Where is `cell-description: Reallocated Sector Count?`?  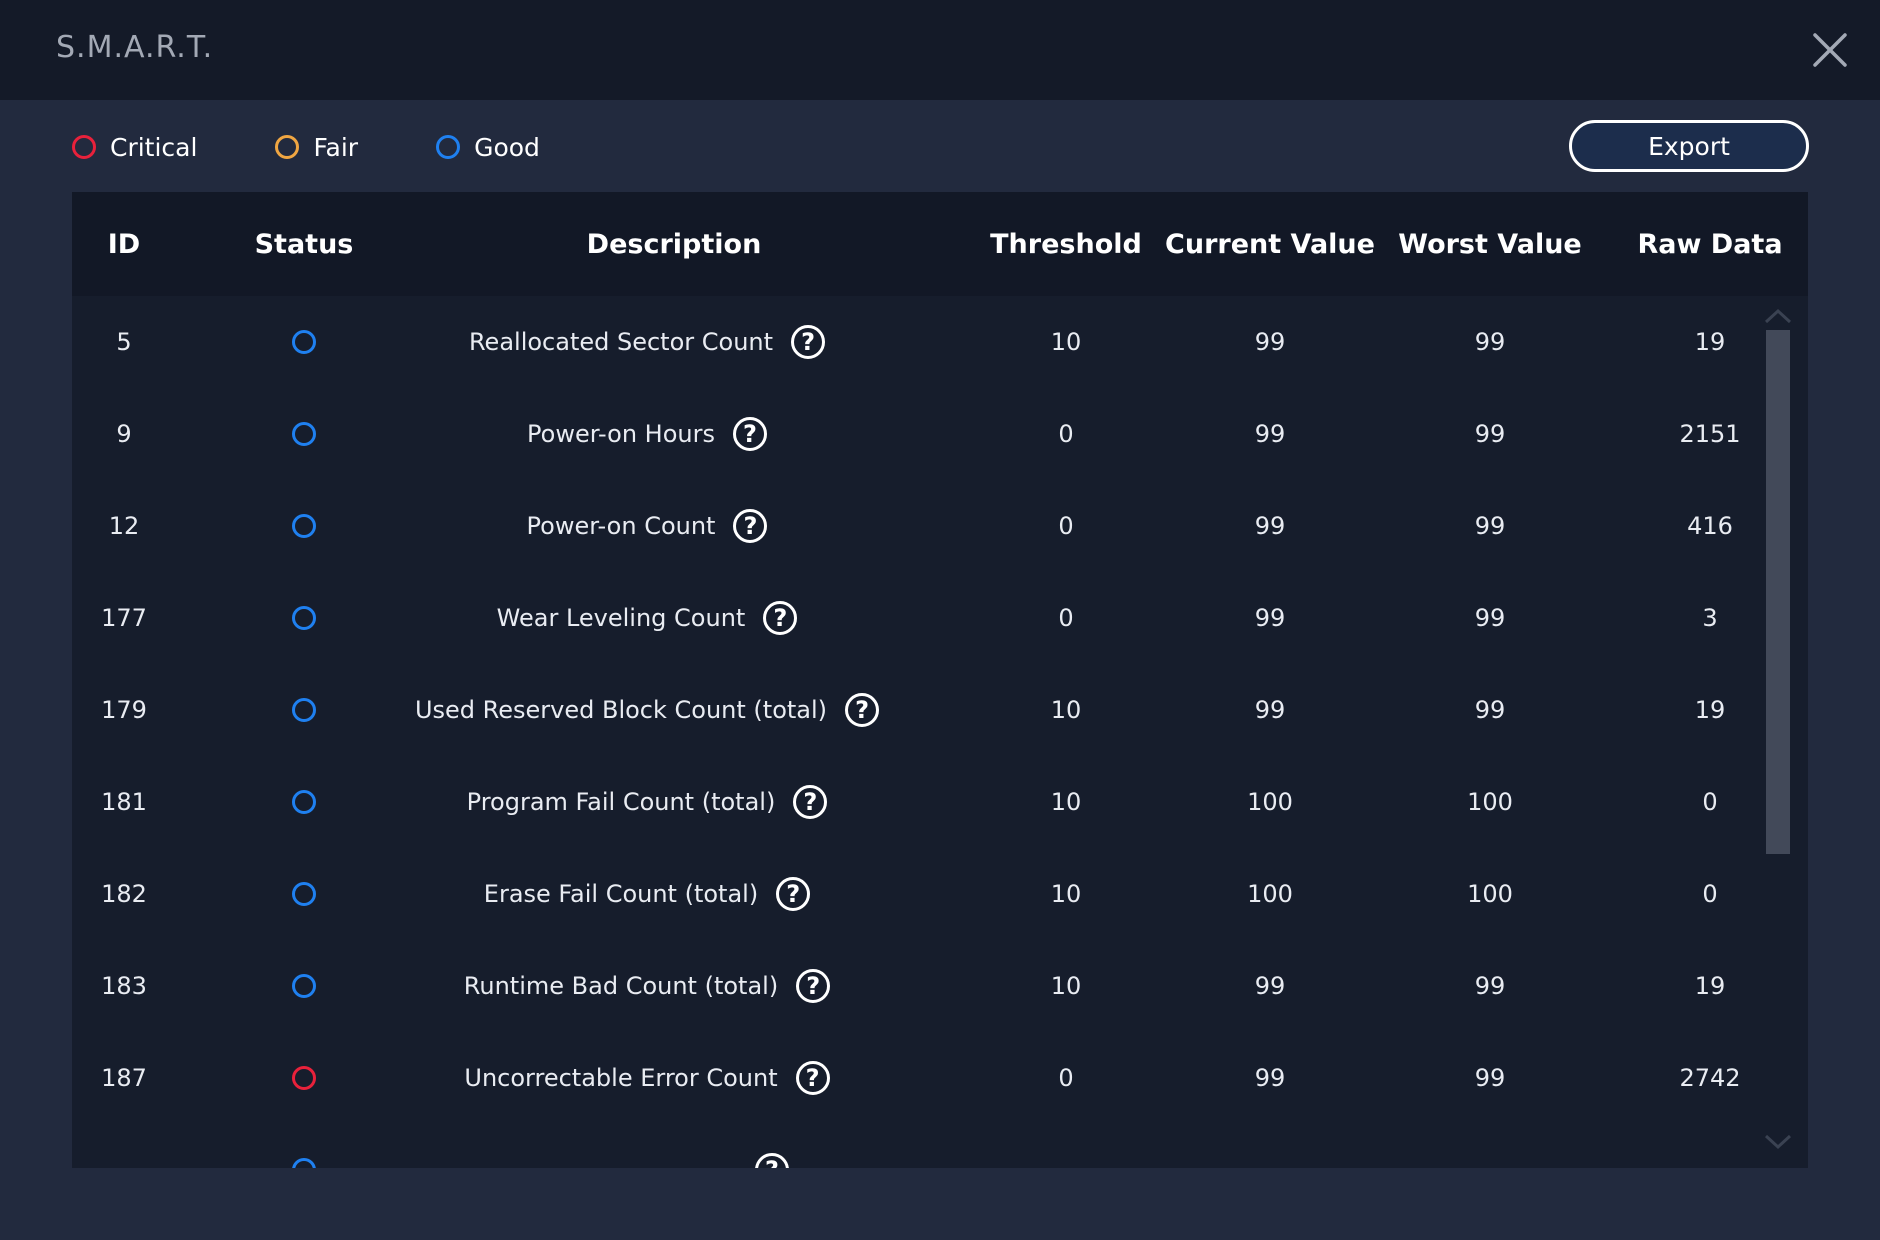 cell-description: Reallocated Sector Count? is located at coordinates (647, 342).